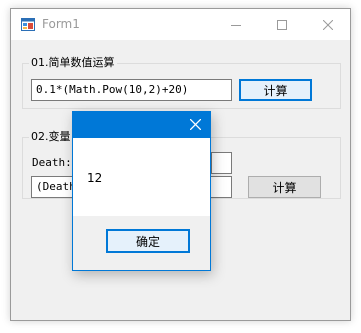 Image resolution: width=361 pixels, height=333 pixels. I want to click on message-box-title-bar, so click(141, 125).